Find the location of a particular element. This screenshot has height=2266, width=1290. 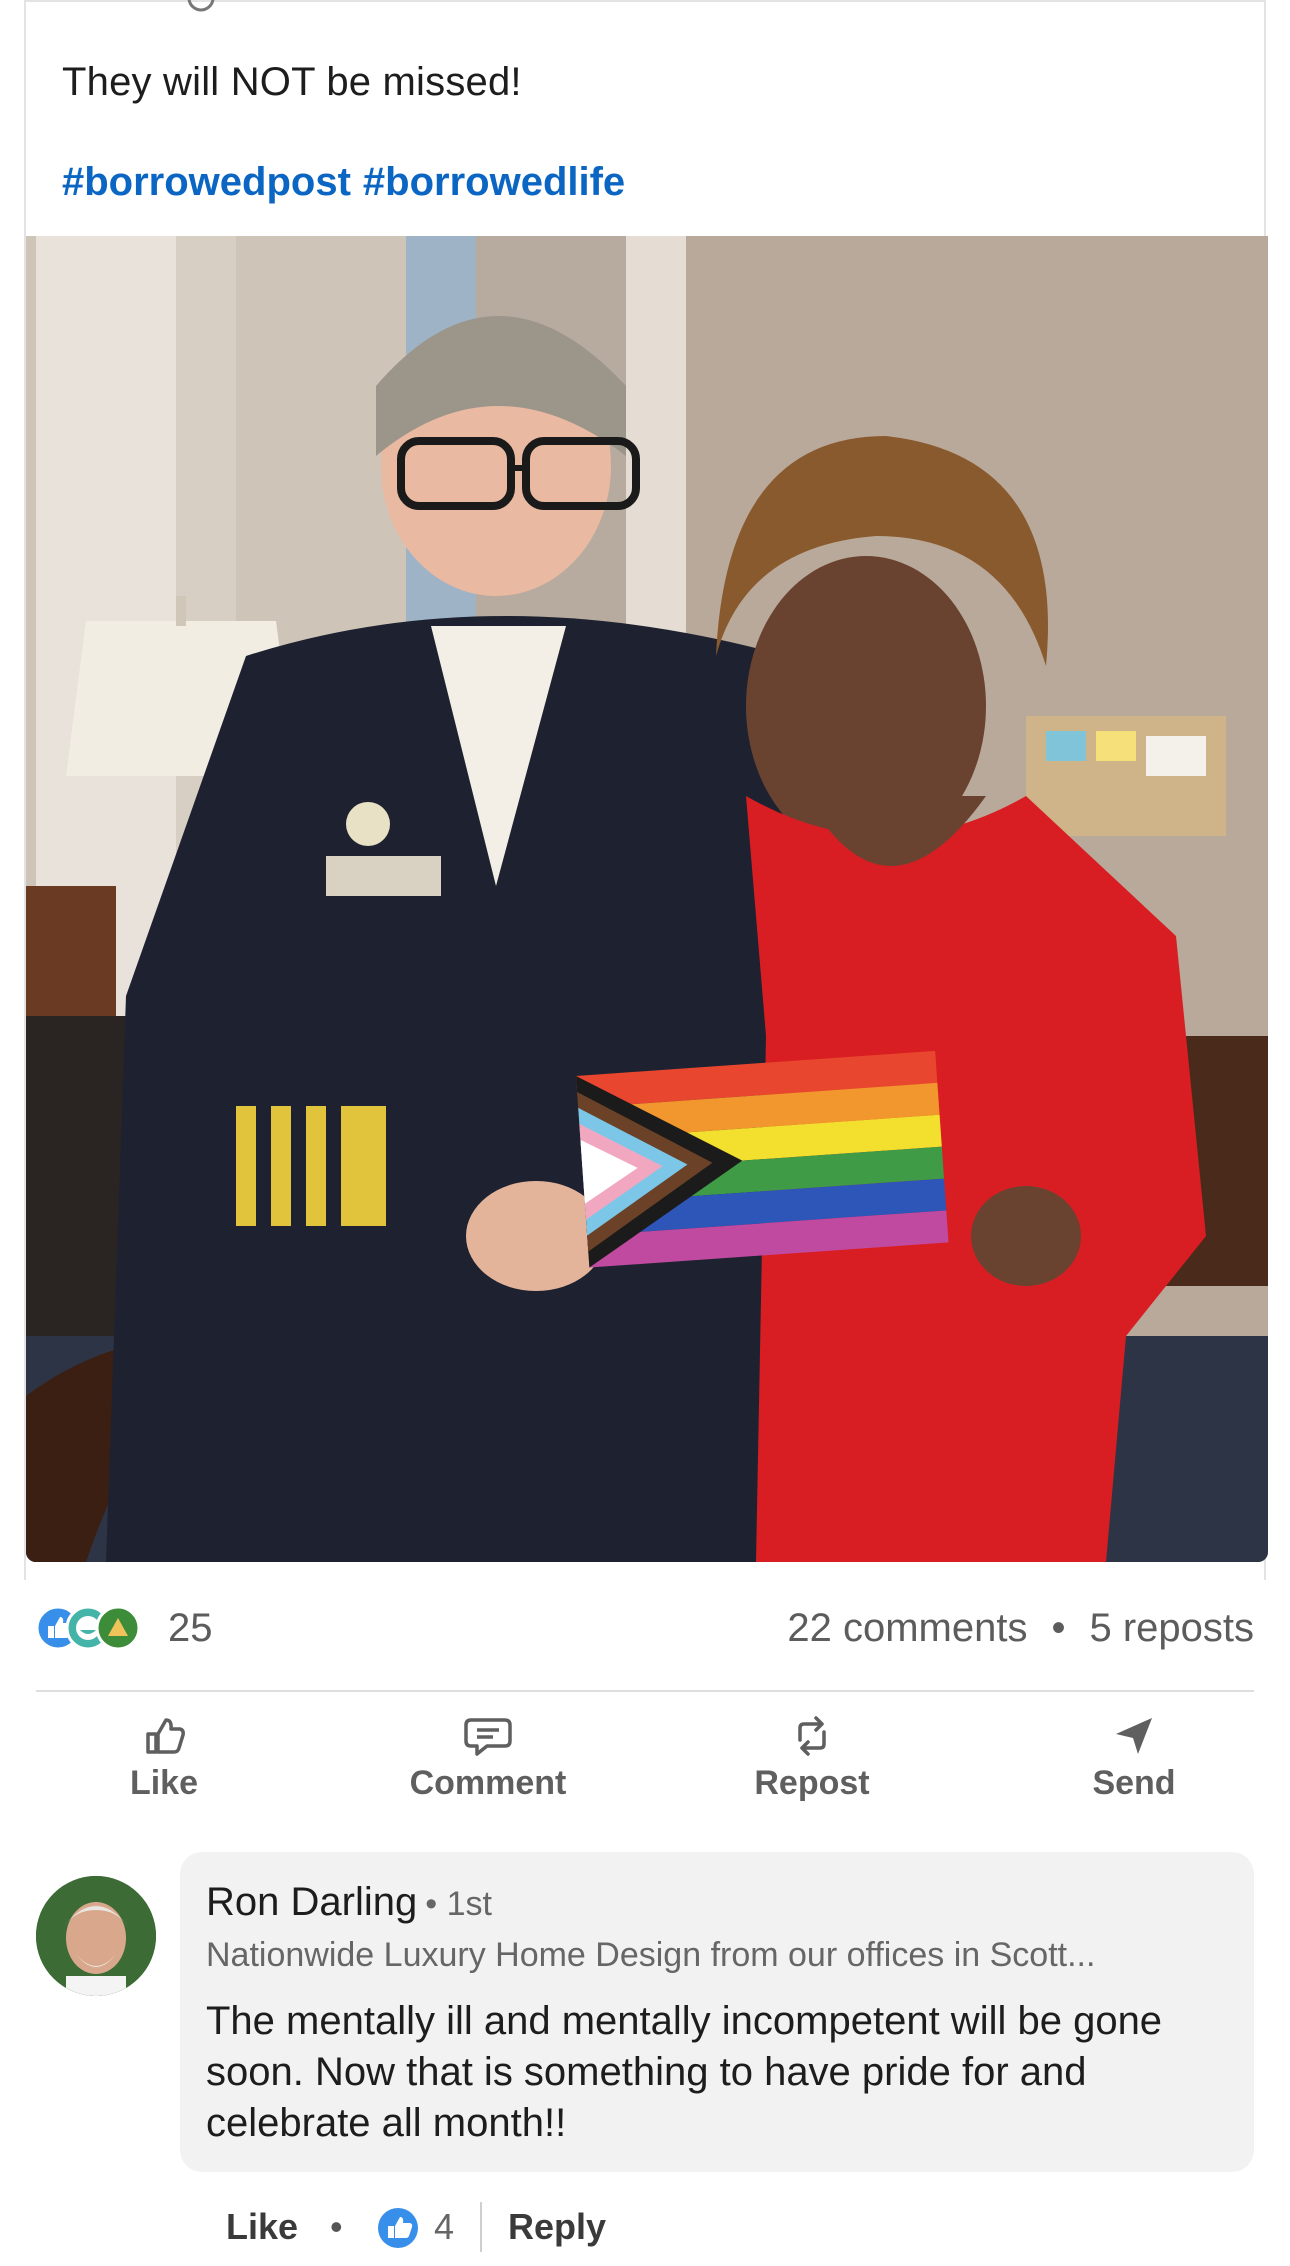

reply-button: Reply is located at coordinates (557, 2227).